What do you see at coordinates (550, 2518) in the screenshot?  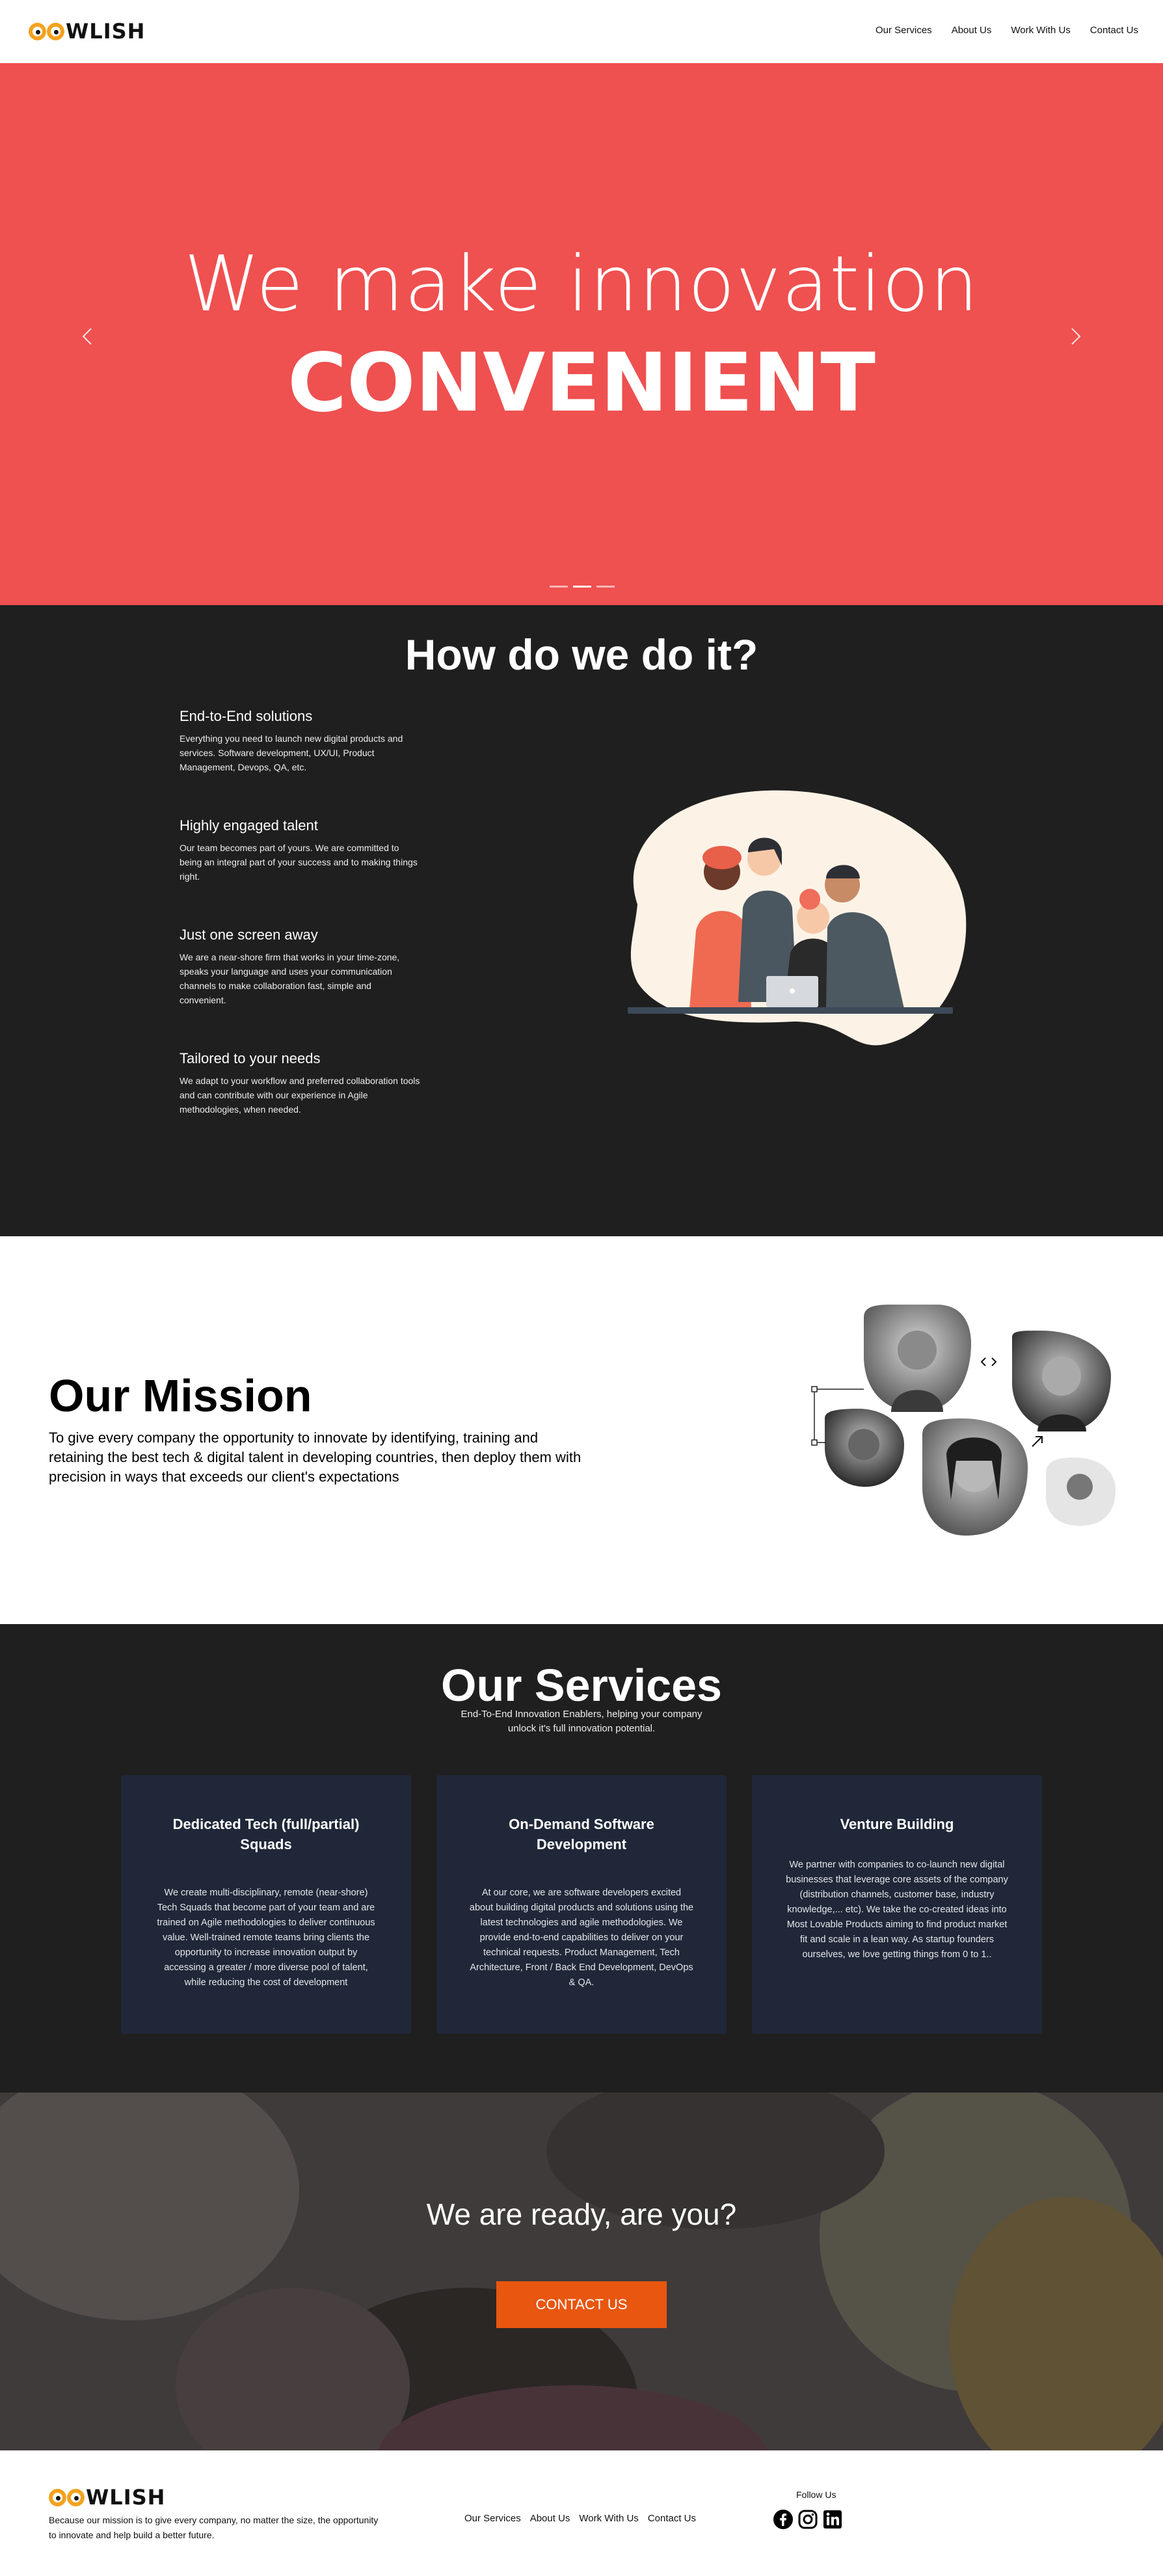 I see `footer-nav-about-us: About Us` at bounding box center [550, 2518].